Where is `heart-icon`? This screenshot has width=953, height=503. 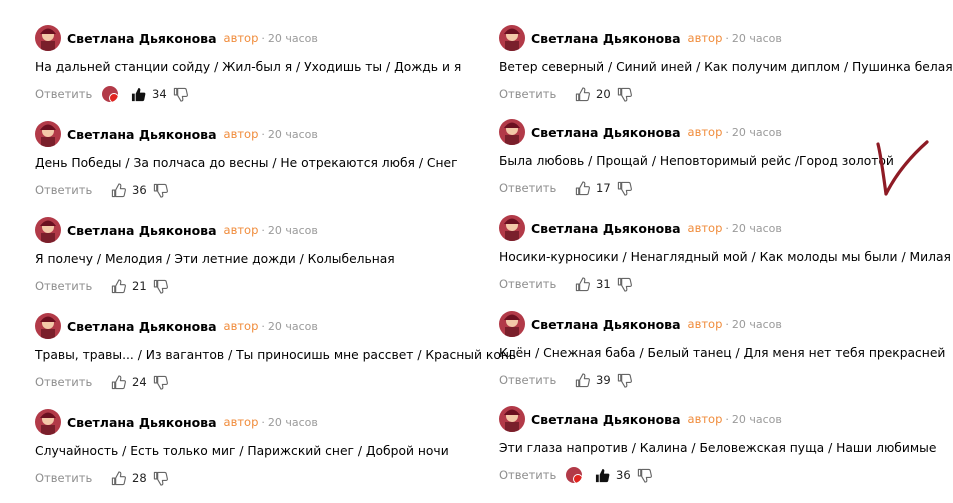 heart-icon is located at coordinates (577, 478).